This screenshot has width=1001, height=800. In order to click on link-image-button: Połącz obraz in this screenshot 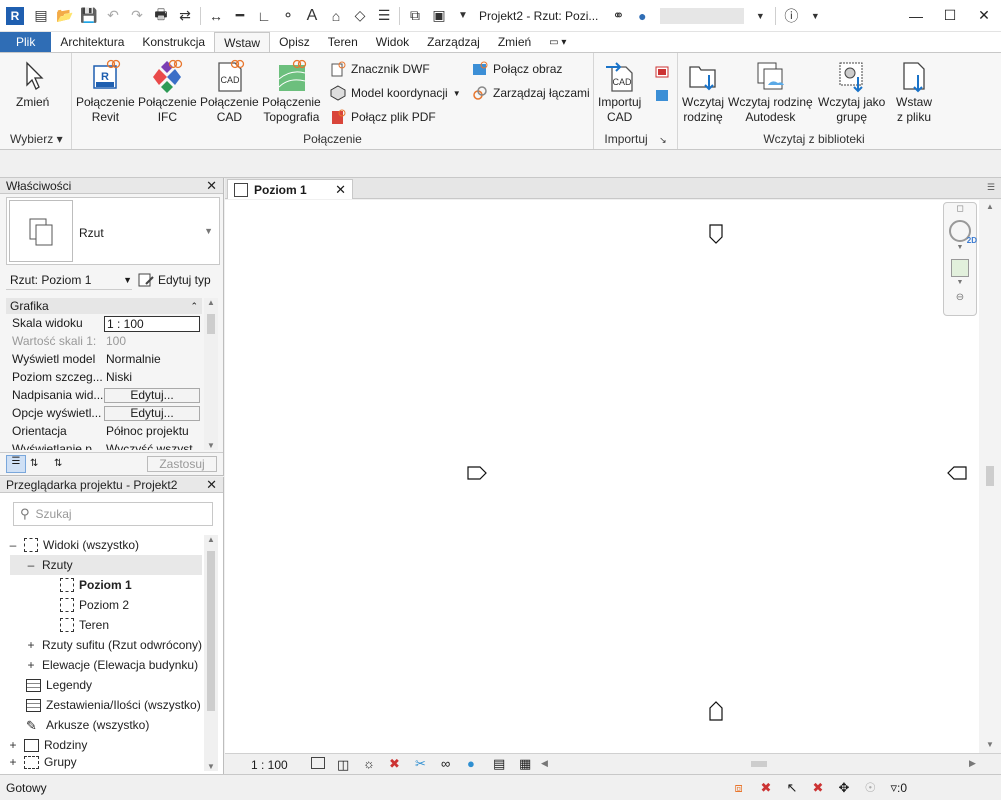, I will do `click(517, 69)`.